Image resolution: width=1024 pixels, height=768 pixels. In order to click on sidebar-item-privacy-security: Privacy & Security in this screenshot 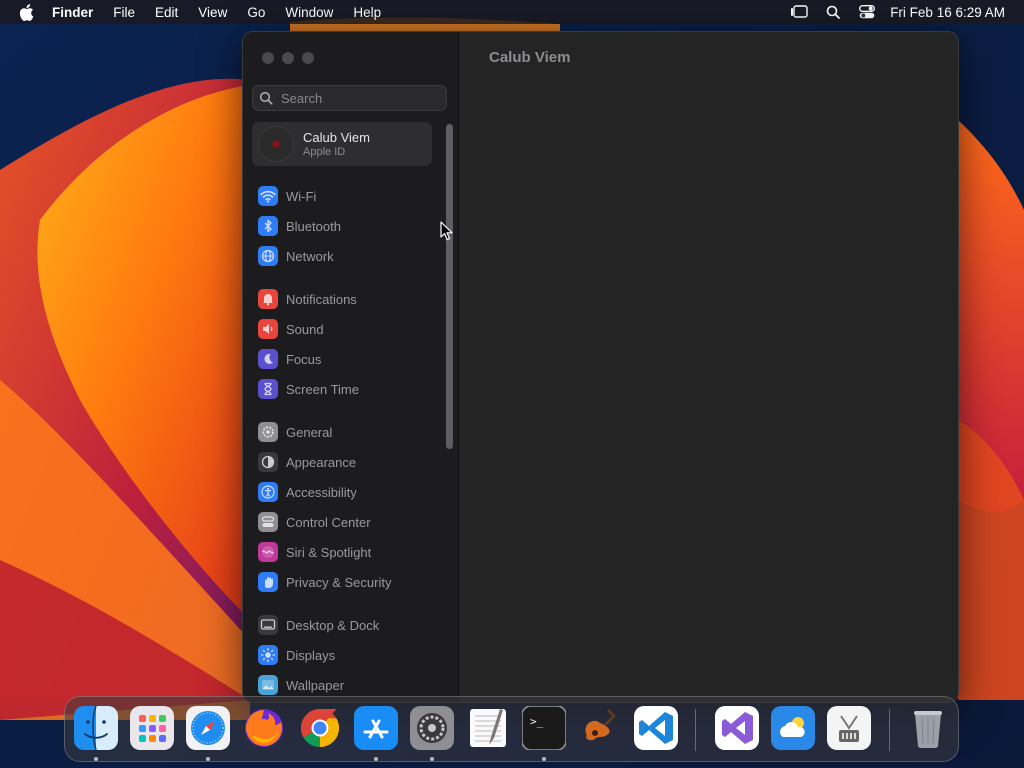, I will do `click(348, 582)`.